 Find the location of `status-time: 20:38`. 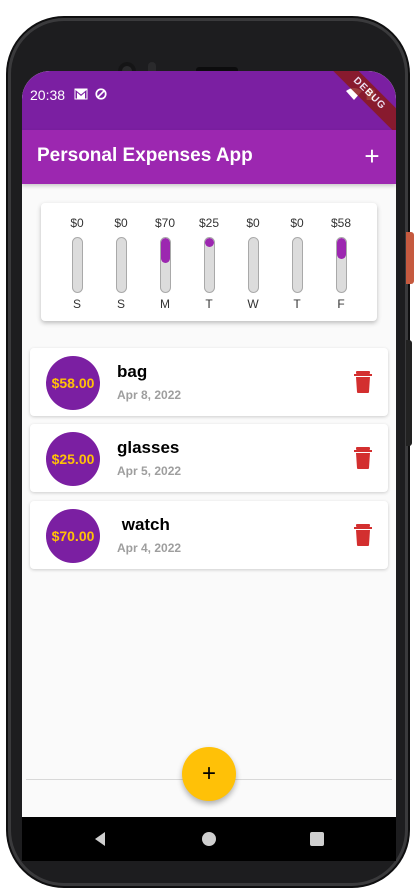

status-time: 20:38 is located at coordinates (48, 95).